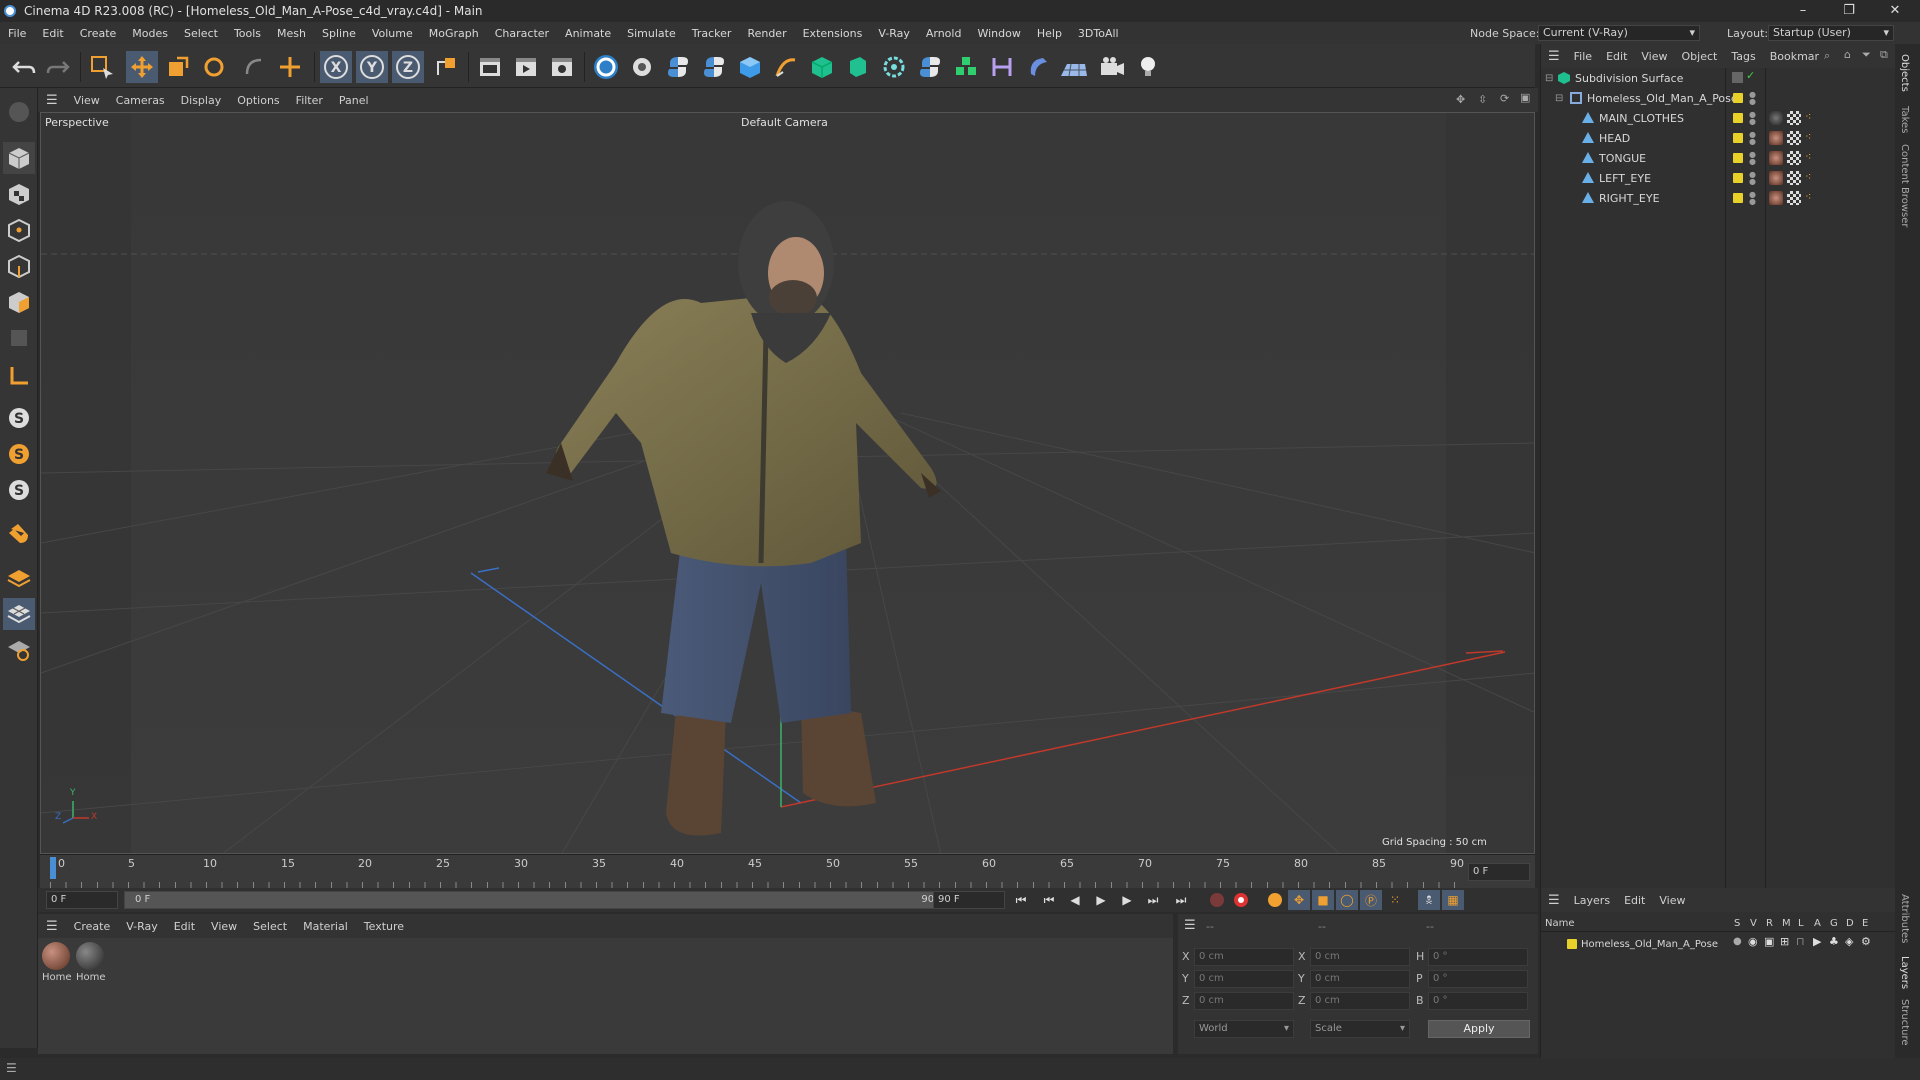 The width and height of the screenshot is (1920, 1080). I want to click on close-button: ✕, so click(1895, 11).